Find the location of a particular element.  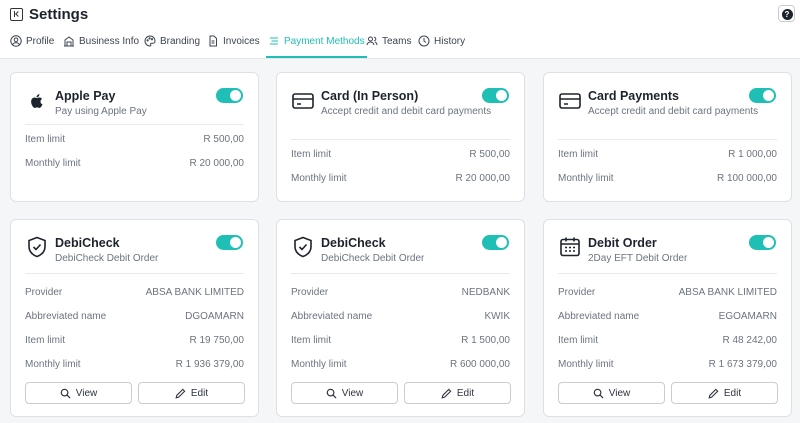

card-row: Monthly limit R 100 000,00 is located at coordinates (667, 180).